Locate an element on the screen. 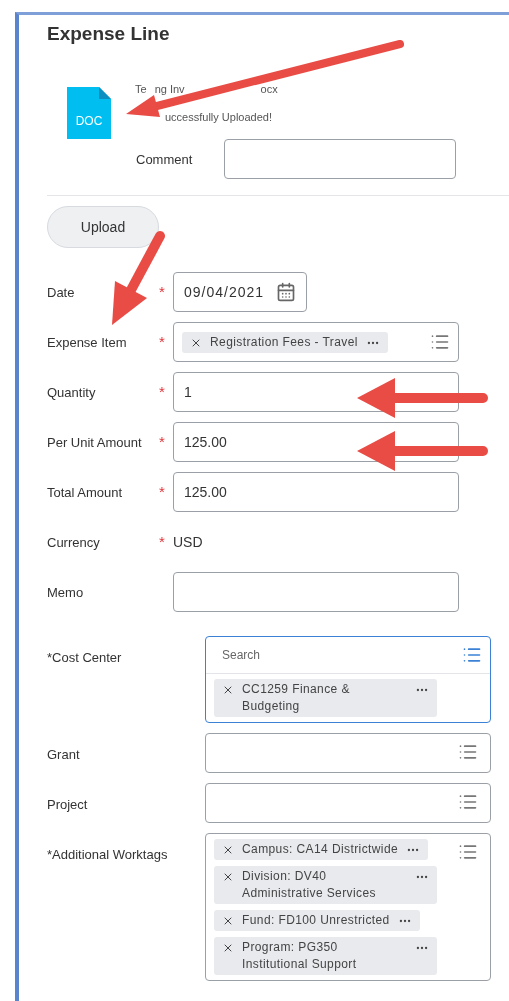 This screenshot has width=509, height=1001. comment-field is located at coordinates (340, 159).